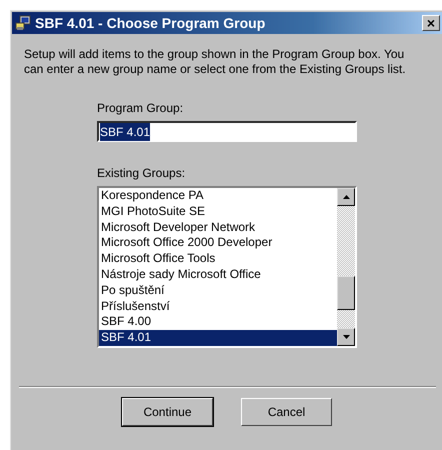 The width and height of the screenshot is (442, 450). I want to click on scroll-down-button, so click(346, 337).